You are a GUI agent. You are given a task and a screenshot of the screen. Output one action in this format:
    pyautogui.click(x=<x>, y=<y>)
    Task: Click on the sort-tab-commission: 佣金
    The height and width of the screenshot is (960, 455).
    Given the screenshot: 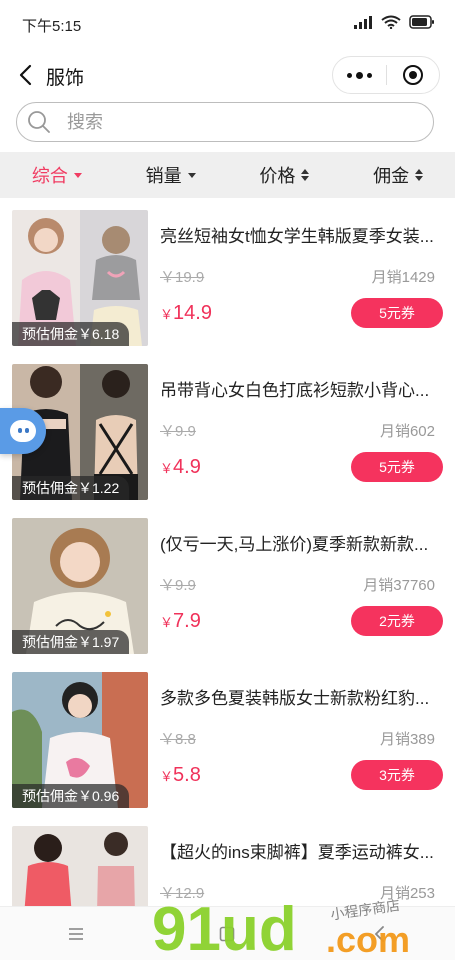 What is the action you would take?
    pyautogui.click(x=398, y=175)
    